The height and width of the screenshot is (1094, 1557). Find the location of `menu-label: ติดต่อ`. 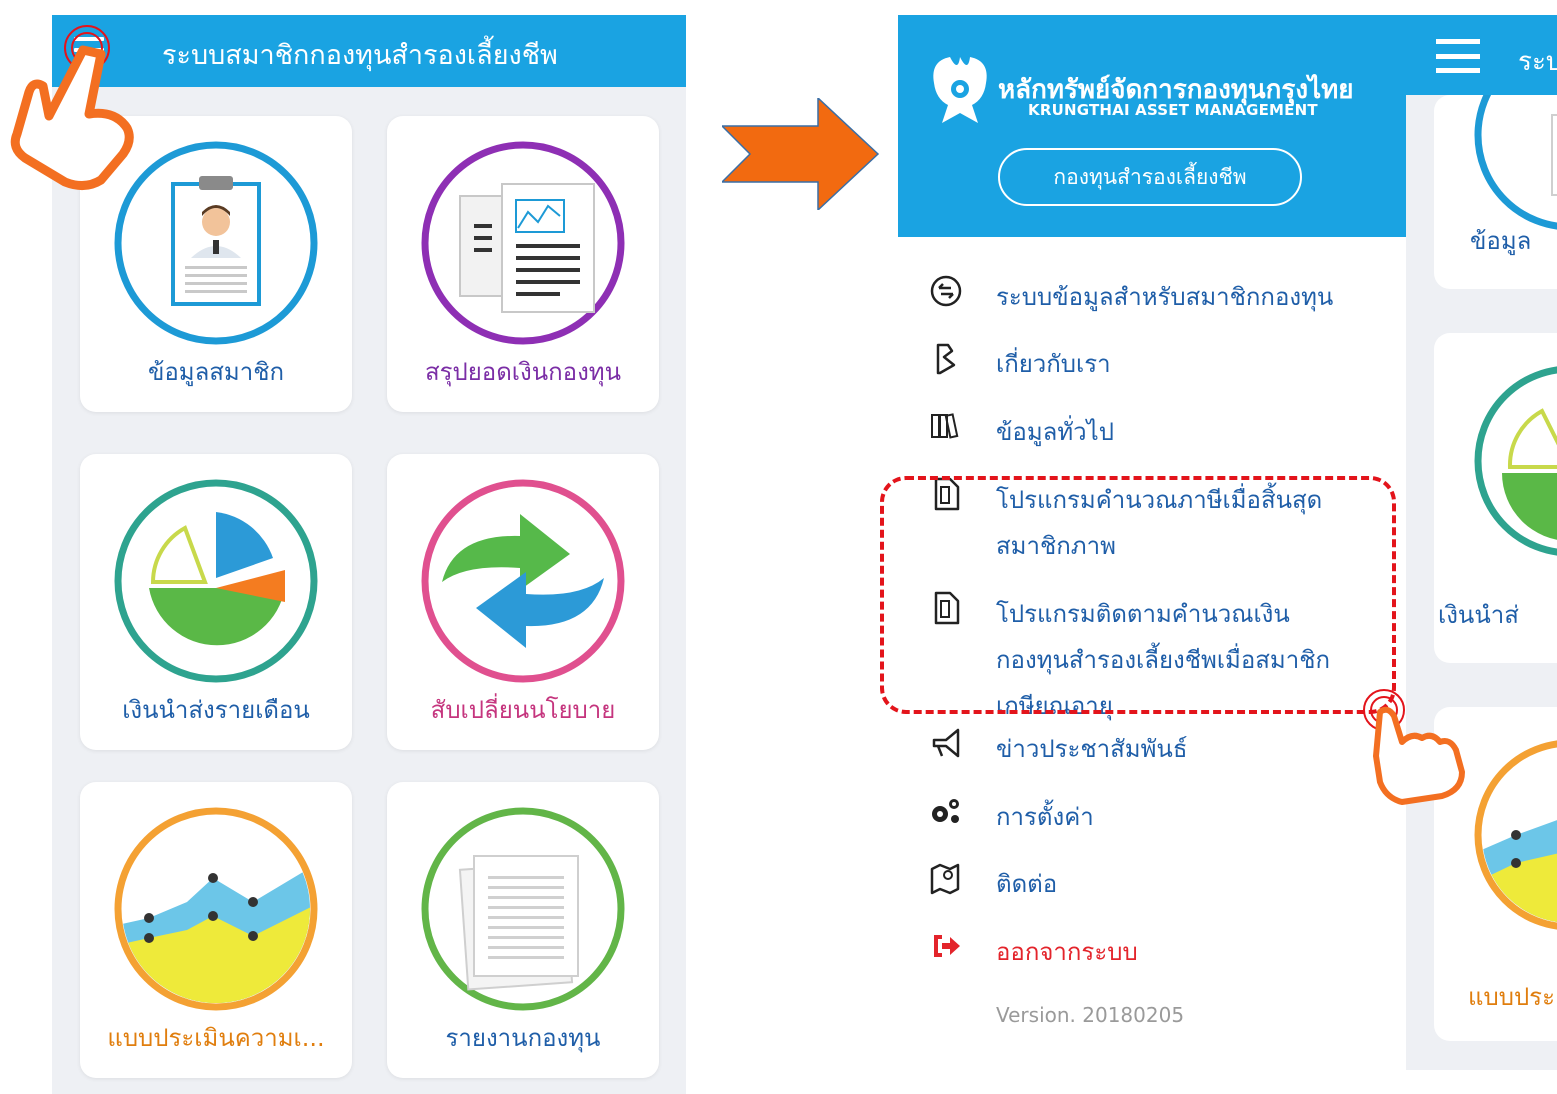

menu-label: ติดต่อ is located at coordinates (1027, 884).